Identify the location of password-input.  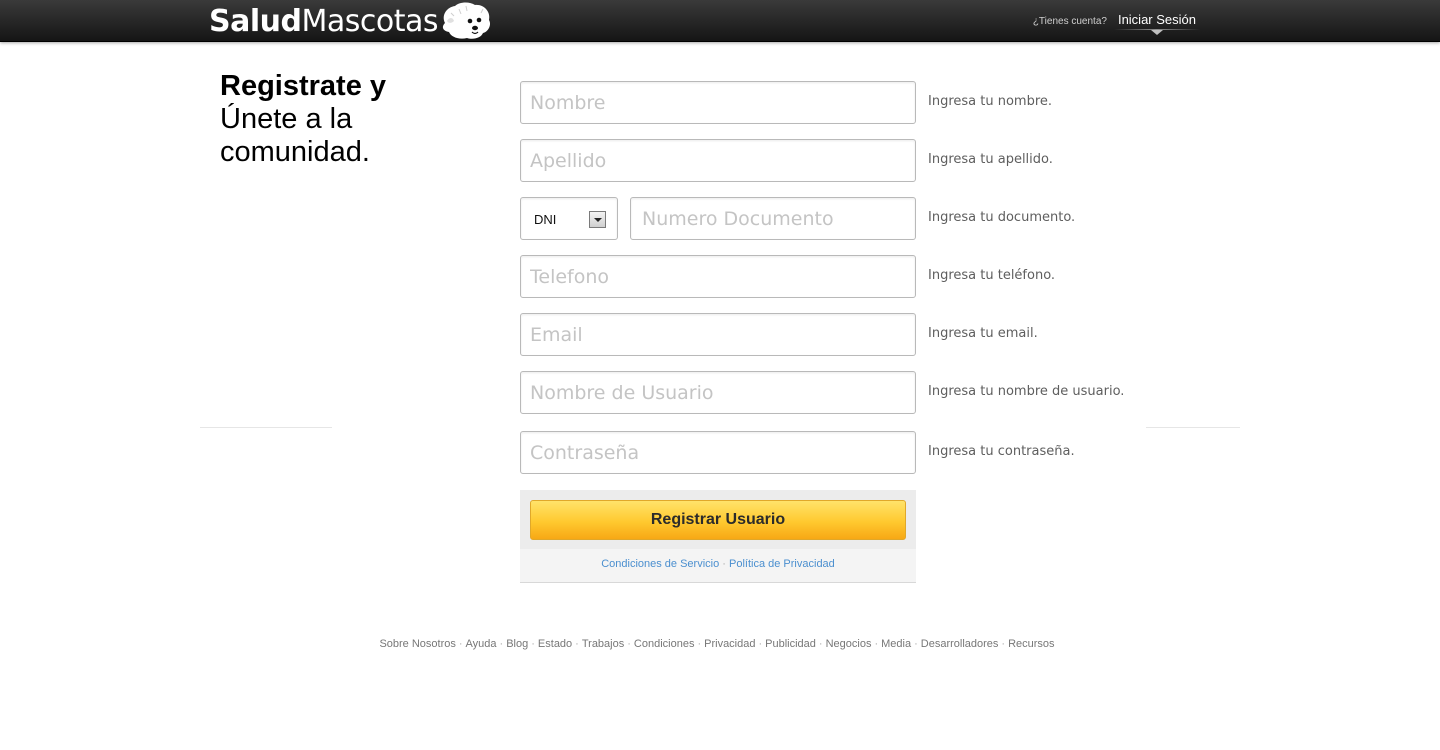
(718, 452).